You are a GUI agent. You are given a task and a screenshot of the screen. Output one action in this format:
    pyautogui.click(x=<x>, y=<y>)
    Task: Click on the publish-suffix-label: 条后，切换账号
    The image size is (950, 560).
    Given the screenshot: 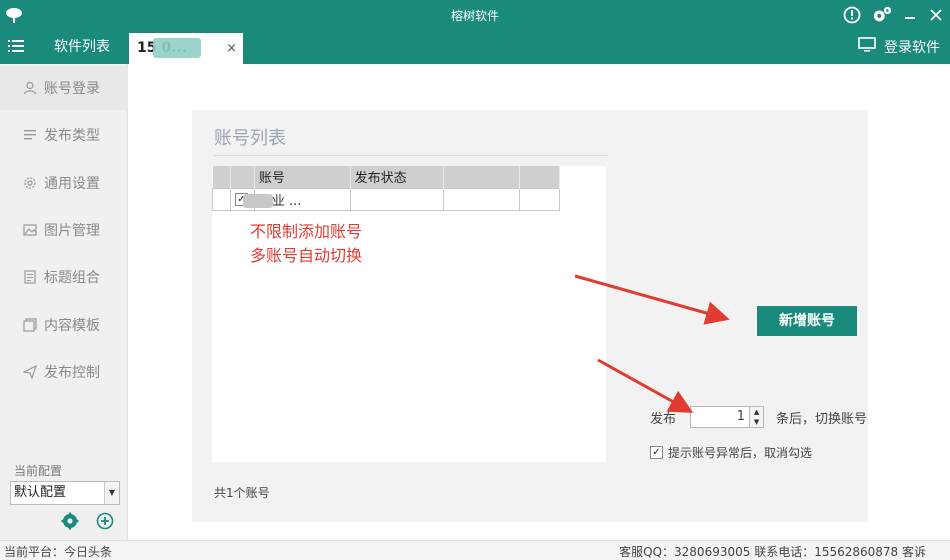 What is the action you would take?
    pyautogui.click(x=822, y=419)
    